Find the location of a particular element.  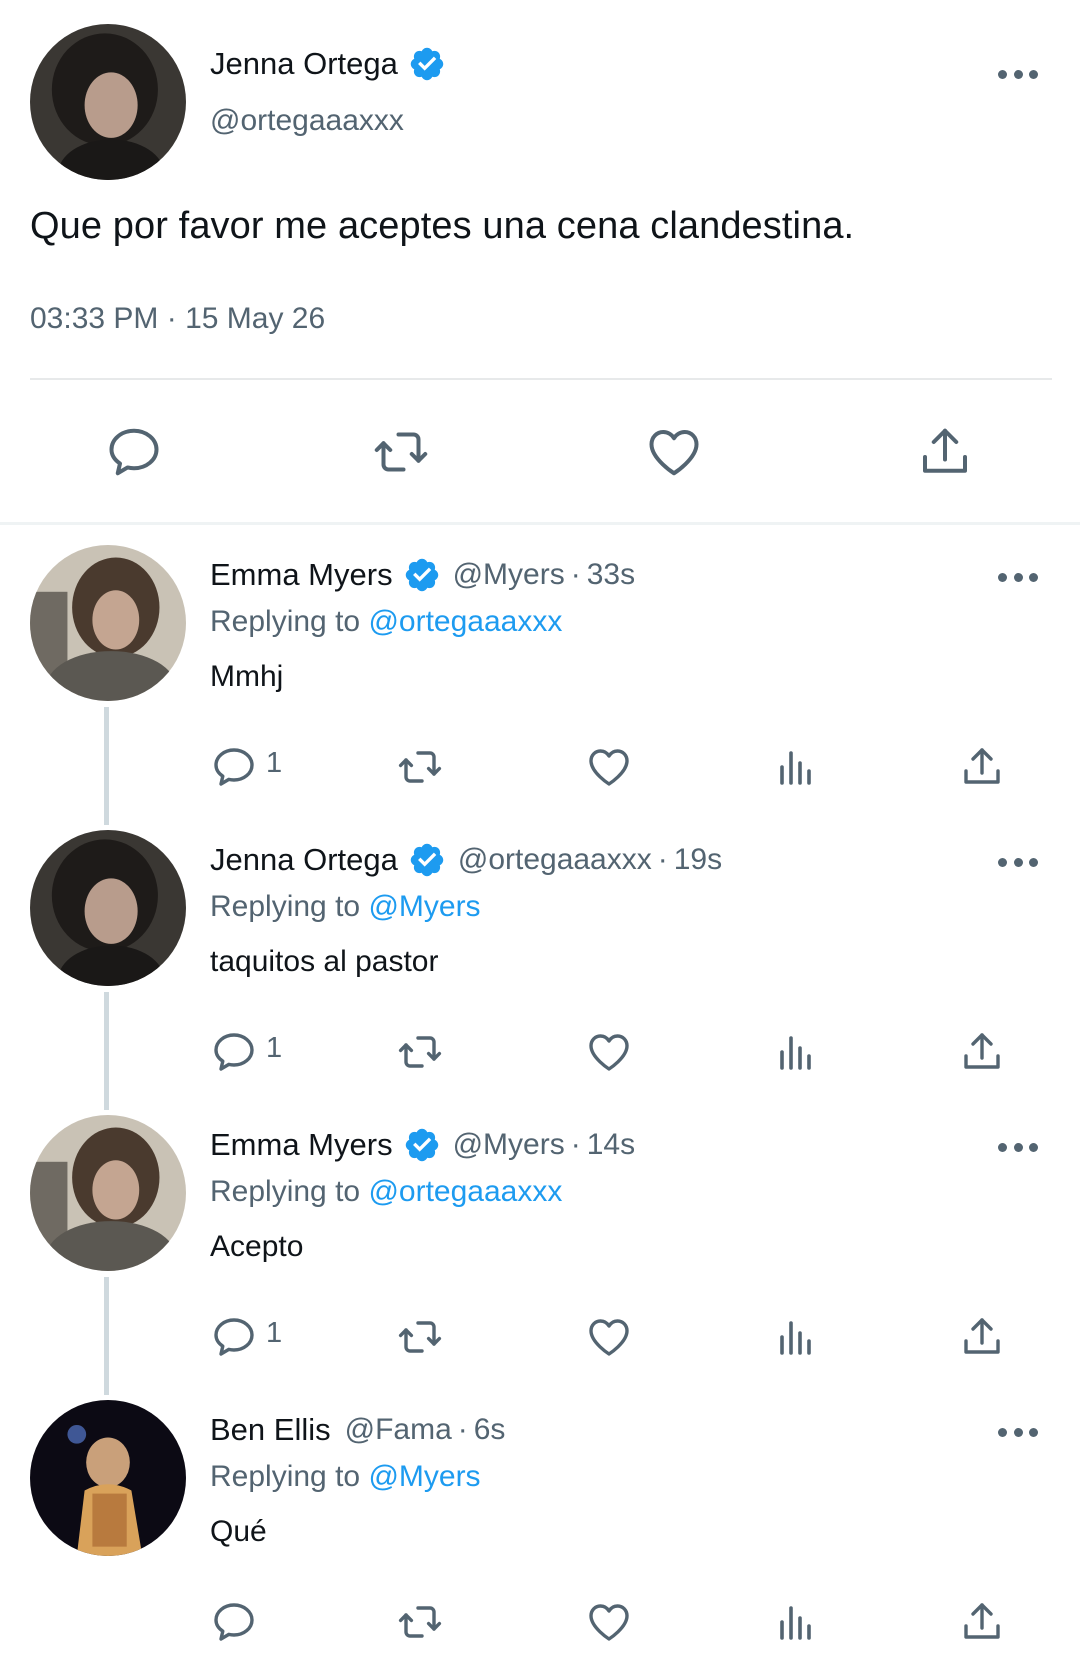

reply-time: 6s is located at coordinates (490, 1430).